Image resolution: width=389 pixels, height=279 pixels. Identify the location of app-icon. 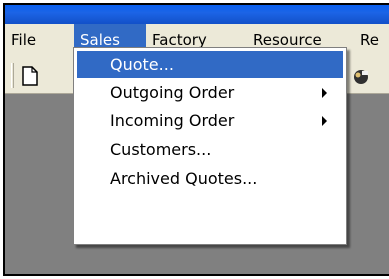
(361, 76).